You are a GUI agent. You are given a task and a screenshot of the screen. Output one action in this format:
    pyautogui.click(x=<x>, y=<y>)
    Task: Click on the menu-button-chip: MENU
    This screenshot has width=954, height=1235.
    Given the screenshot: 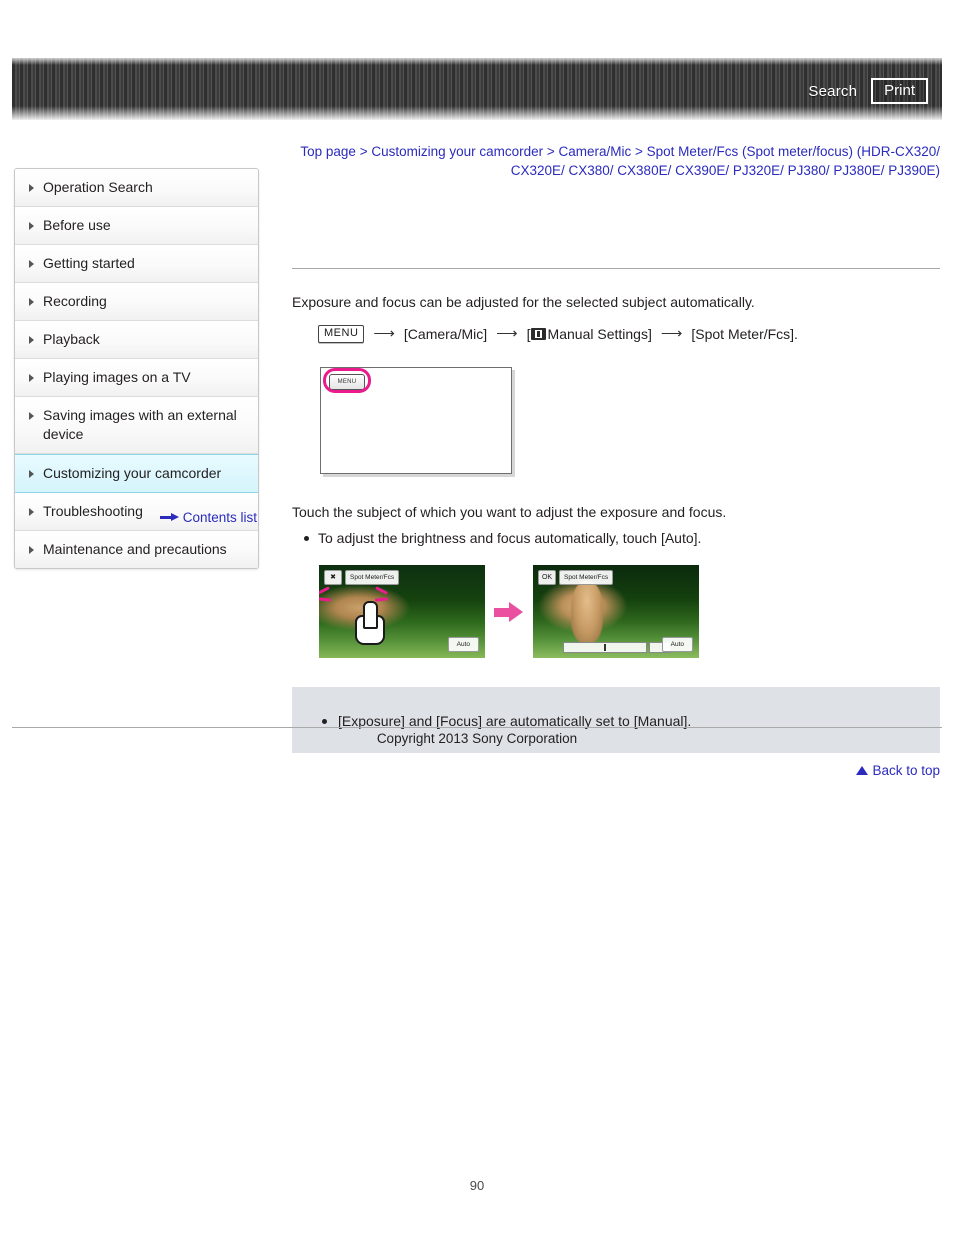 What is the action you would take?
    pyautogui.click(x=341, y=334)
    